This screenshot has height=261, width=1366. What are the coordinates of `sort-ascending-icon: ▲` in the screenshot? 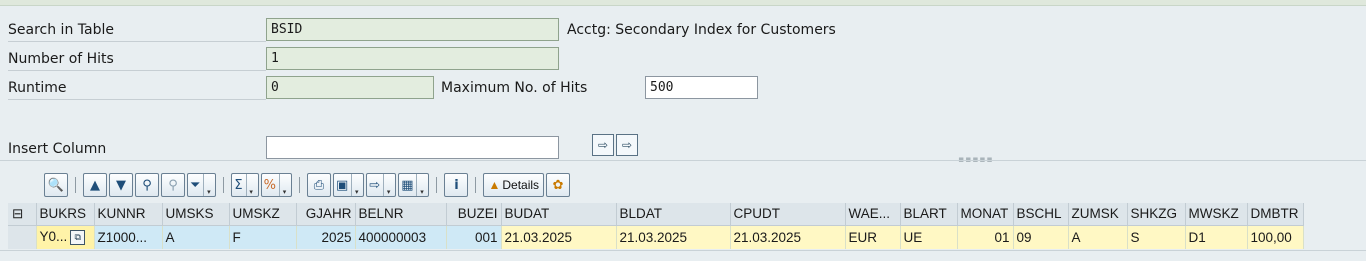 It's located at (95, 185).